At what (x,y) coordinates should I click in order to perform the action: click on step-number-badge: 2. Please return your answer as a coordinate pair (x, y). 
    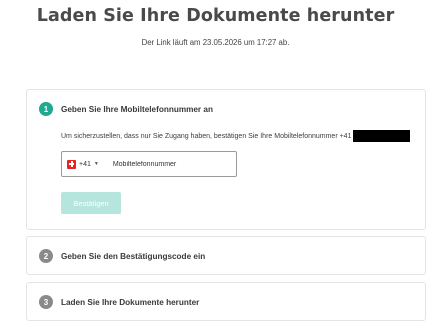
    Looking at the image, I should click on (46, 256).